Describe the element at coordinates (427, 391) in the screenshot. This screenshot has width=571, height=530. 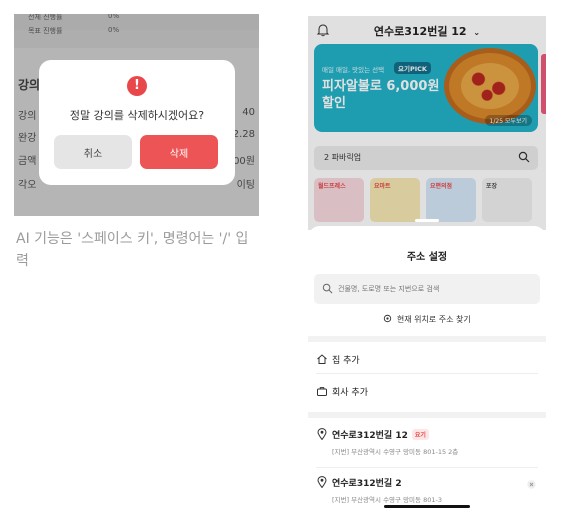
I see `add-work-button: 회사 추가` at that location.